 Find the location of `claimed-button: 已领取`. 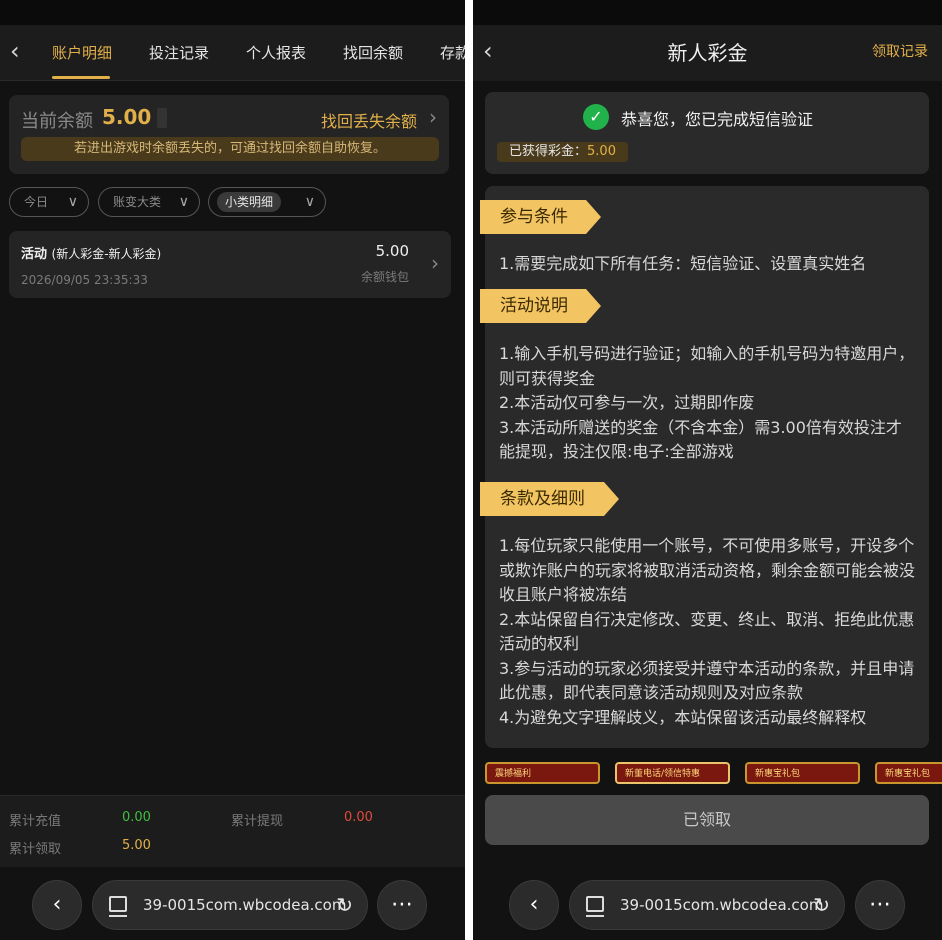

claimed-button: 已领取 is located at coordinates (707, 820).